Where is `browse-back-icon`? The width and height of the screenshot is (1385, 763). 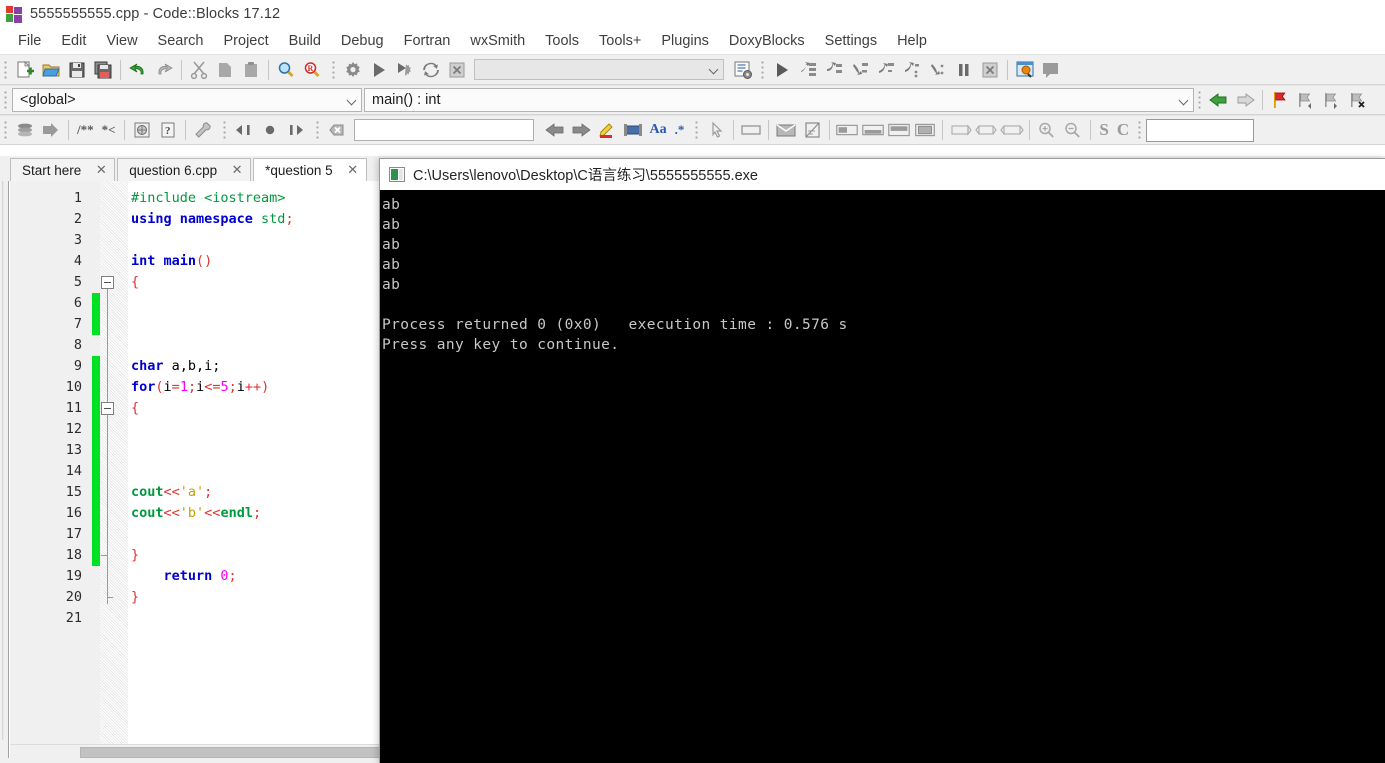 browse-back-icon is located at coordinates (1219, 100).